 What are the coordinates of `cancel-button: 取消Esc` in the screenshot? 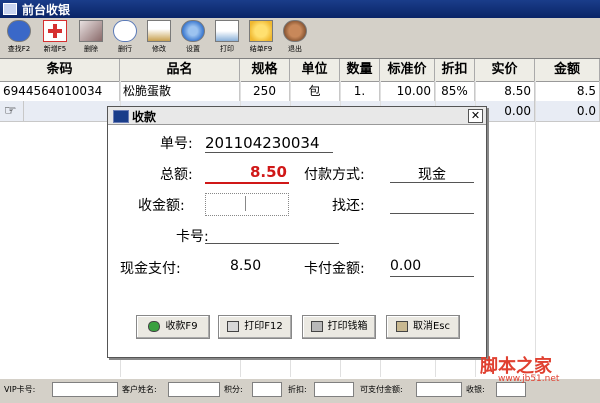 It's located at (423, 327).